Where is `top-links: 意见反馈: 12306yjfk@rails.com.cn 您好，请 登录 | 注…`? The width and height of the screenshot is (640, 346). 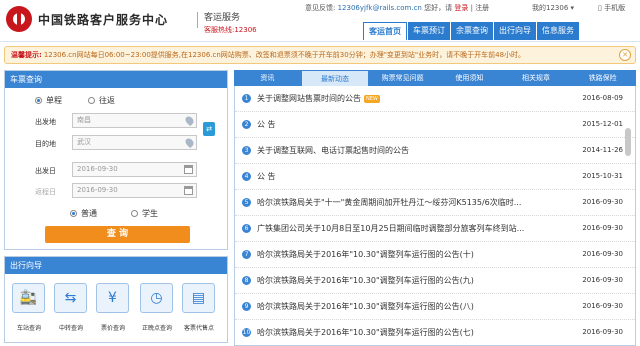 top-links: 意见反馈: 12306yjfk@rails.com.cn 您好，请 登录 | 注… is located at coordinates (397, 8).